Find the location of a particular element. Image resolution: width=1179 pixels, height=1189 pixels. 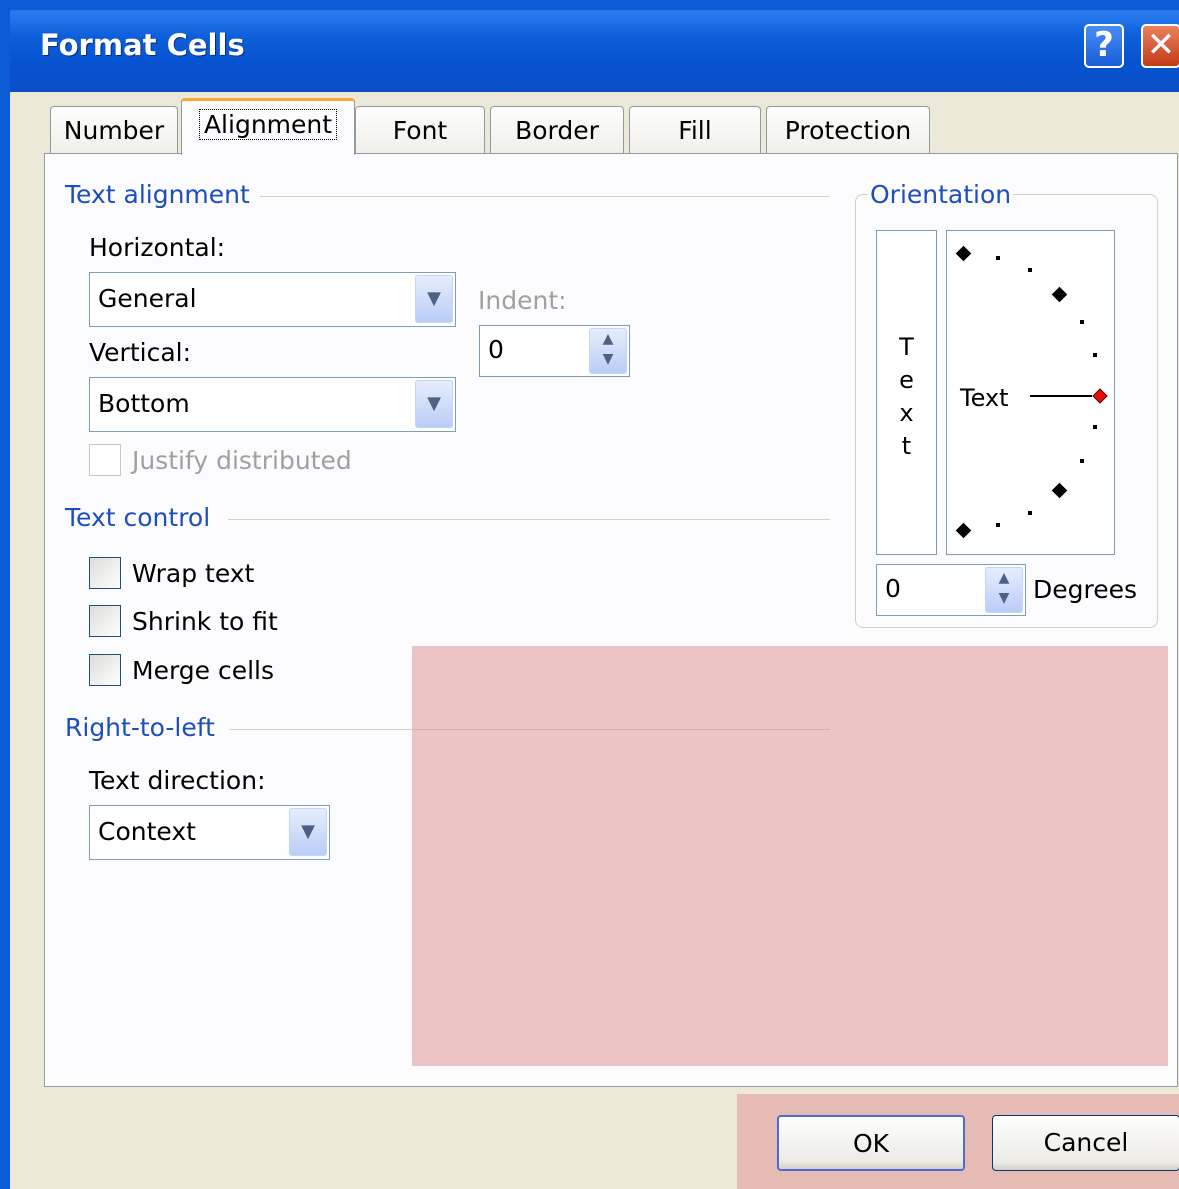

tab-font: Font is located at coordinates (420, 130).